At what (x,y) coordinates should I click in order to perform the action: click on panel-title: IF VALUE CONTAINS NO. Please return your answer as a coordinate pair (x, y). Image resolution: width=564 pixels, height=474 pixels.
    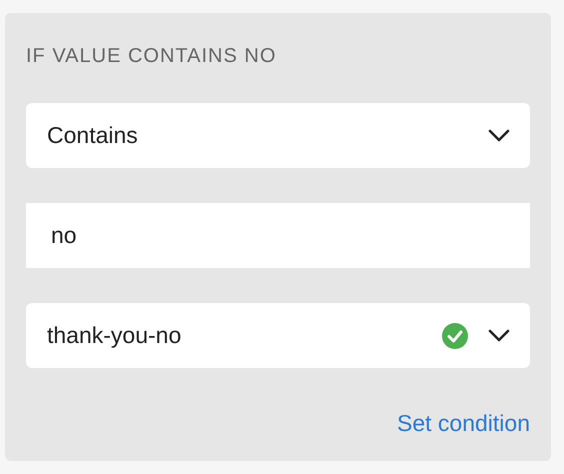
    Looking at the image, I should click on (152, 56).